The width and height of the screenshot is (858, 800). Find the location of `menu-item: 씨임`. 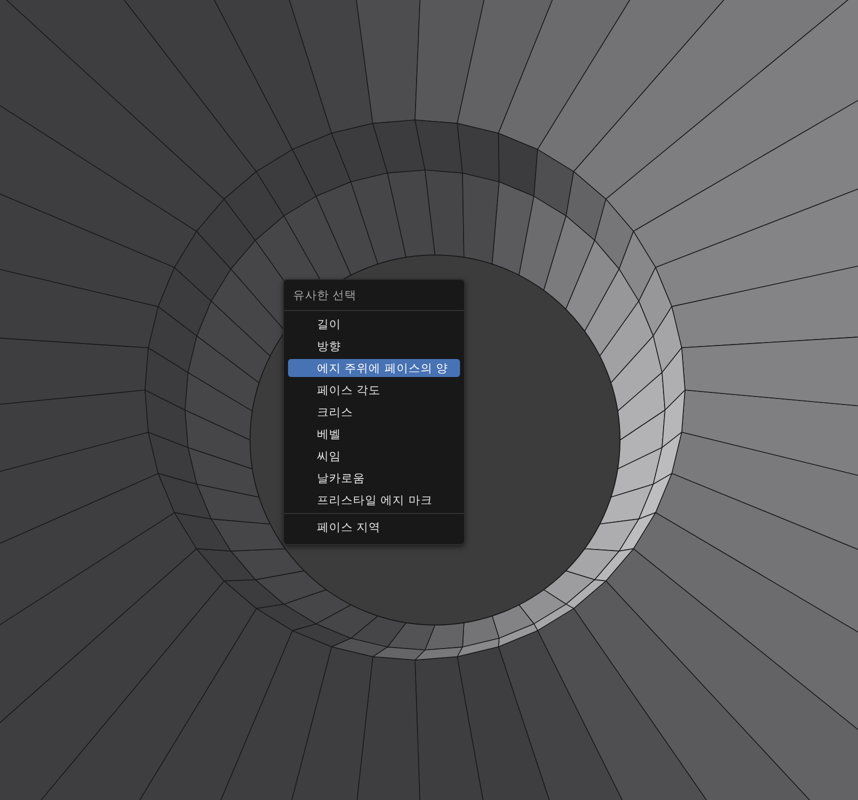

menu-item: 씨임 is located at coordinates (374, 456).